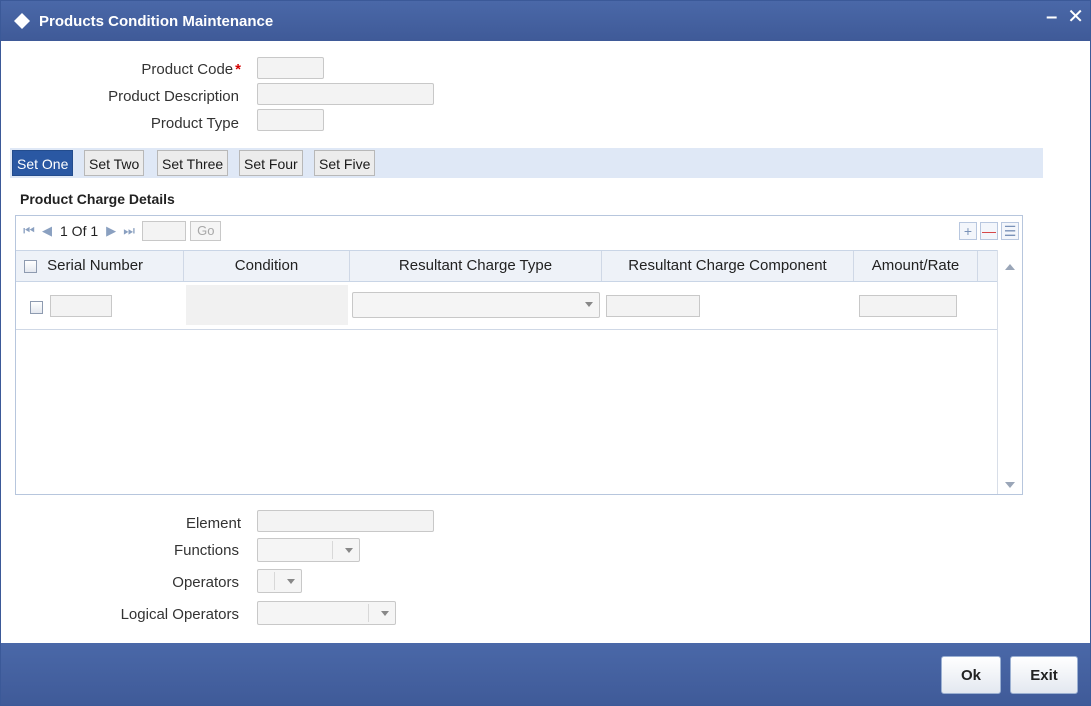  What do you see at coordinates (156, 21) in the screenshot?
I see `window-title: Products Condition Maintenance` at bounding box center [156, 21].